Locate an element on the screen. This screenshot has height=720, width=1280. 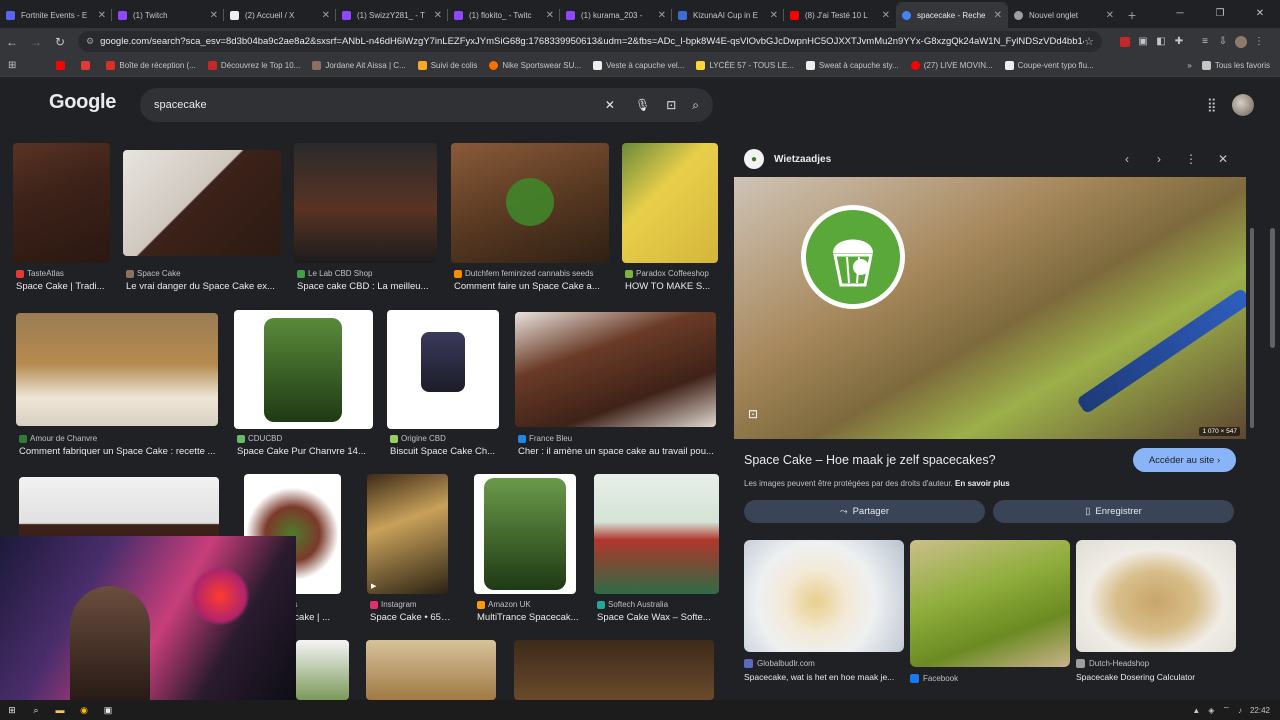
media-controls-icon: ≡ is located at coordinates (1205, 42).